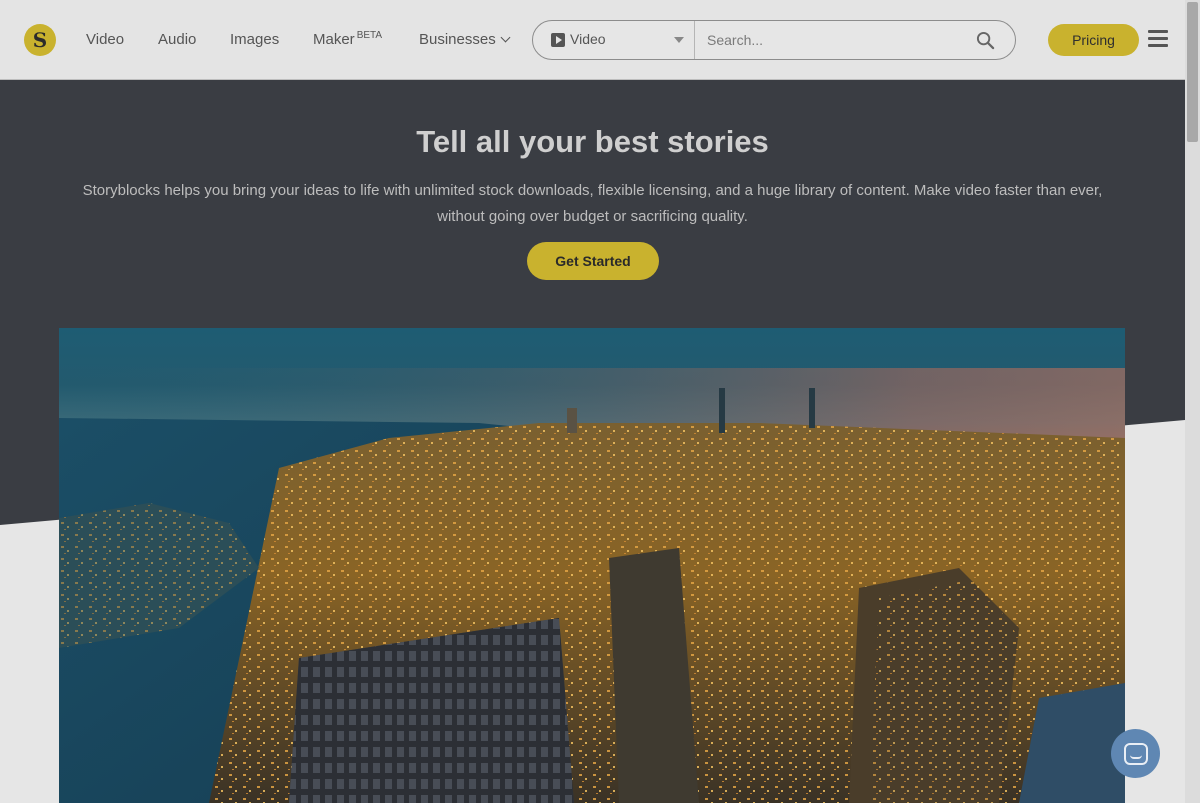  I want to click on hero-title: Tell all your best stories, so click(592, 141).